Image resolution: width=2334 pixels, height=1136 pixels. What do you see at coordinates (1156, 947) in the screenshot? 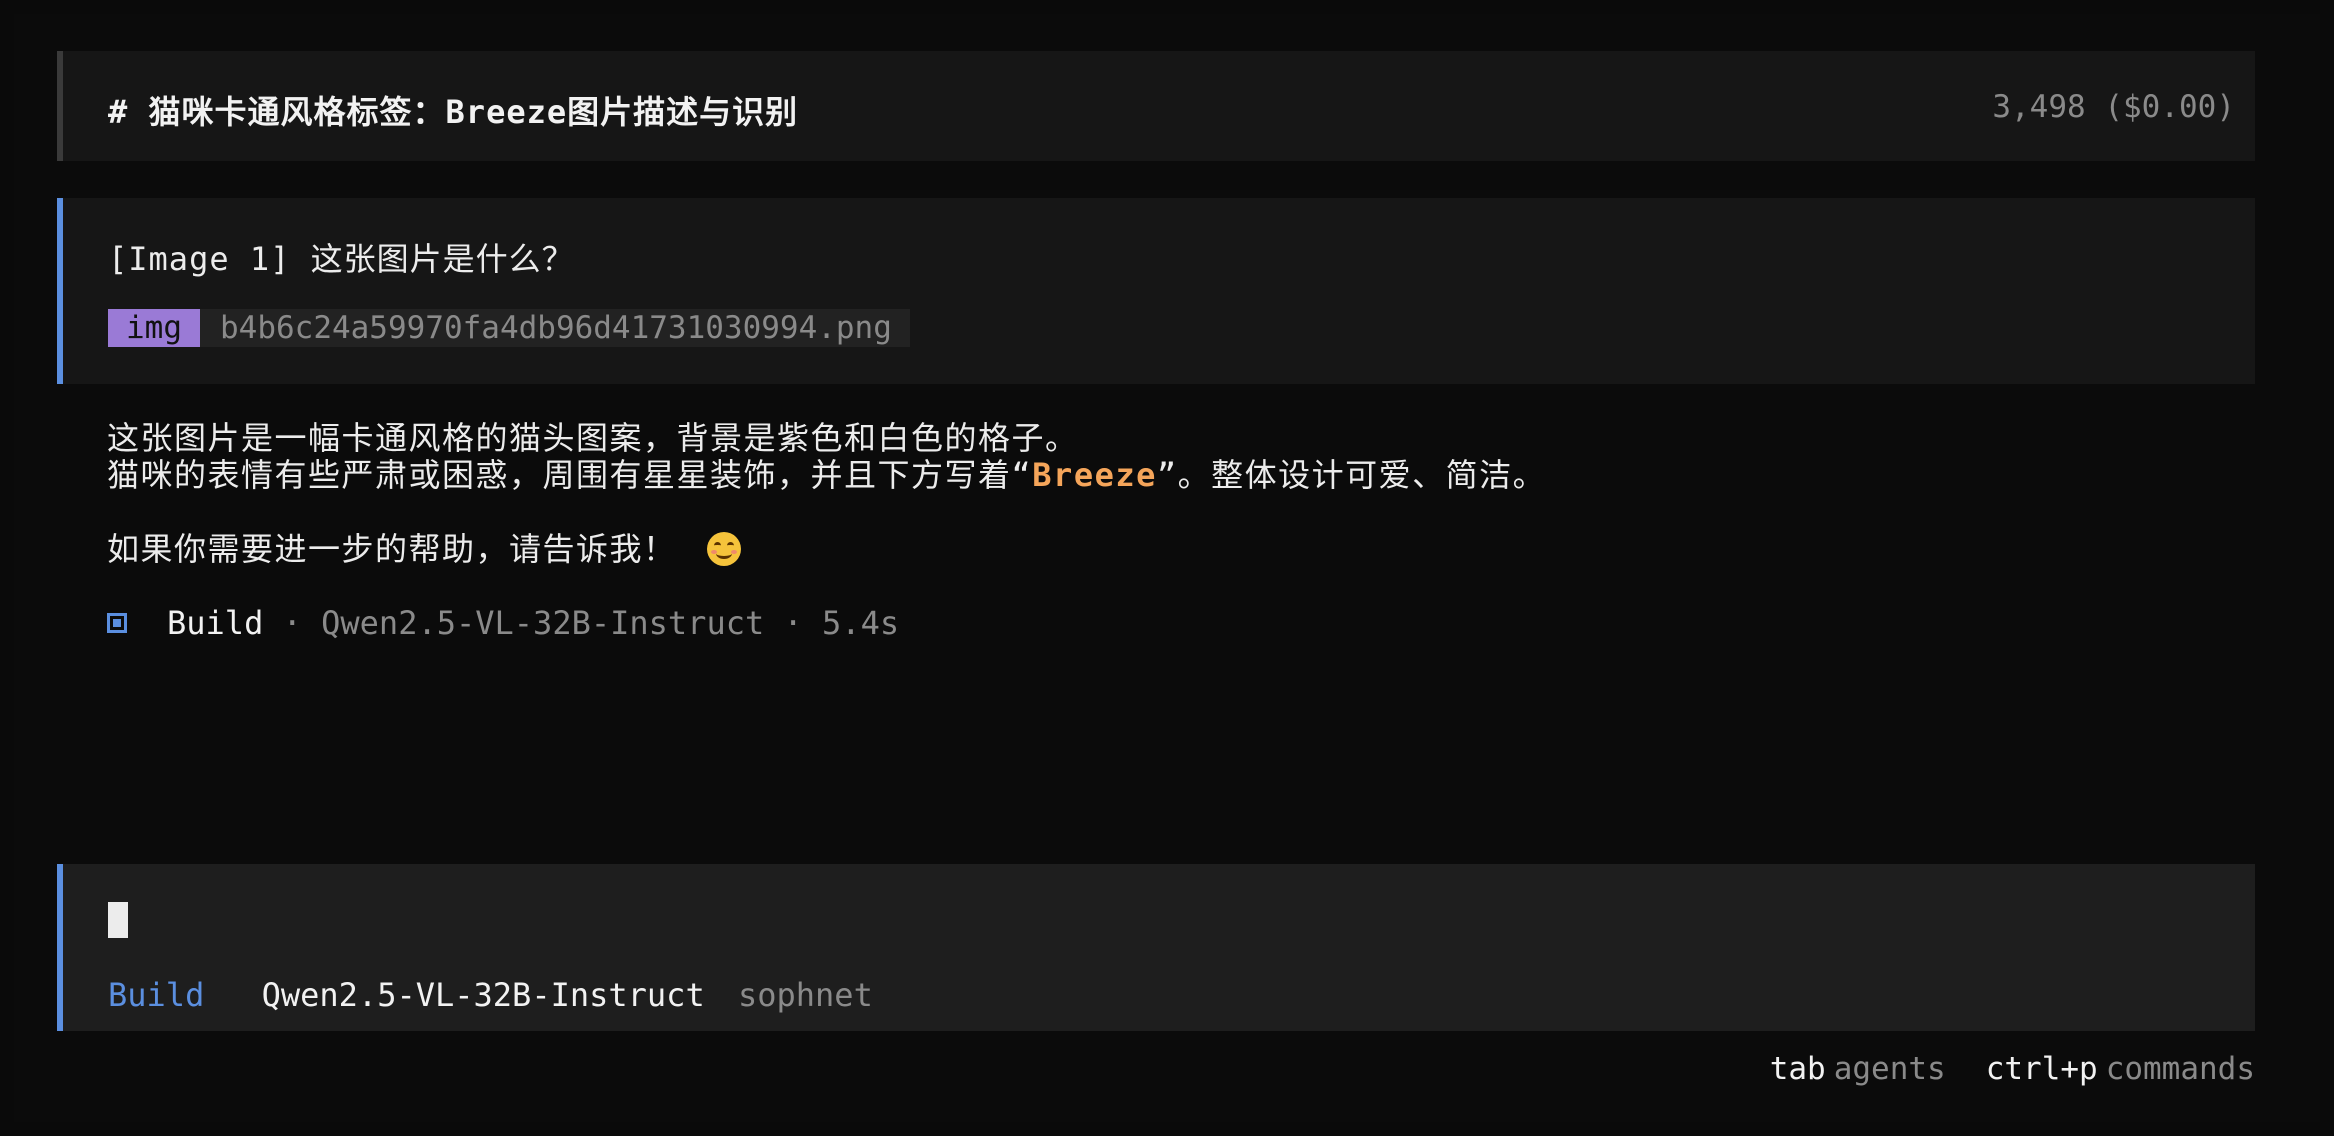
I see `prompt-input: Build Qwen2.5-VL-32B-Instruct sophnet` at bounding box center [1156, 947].